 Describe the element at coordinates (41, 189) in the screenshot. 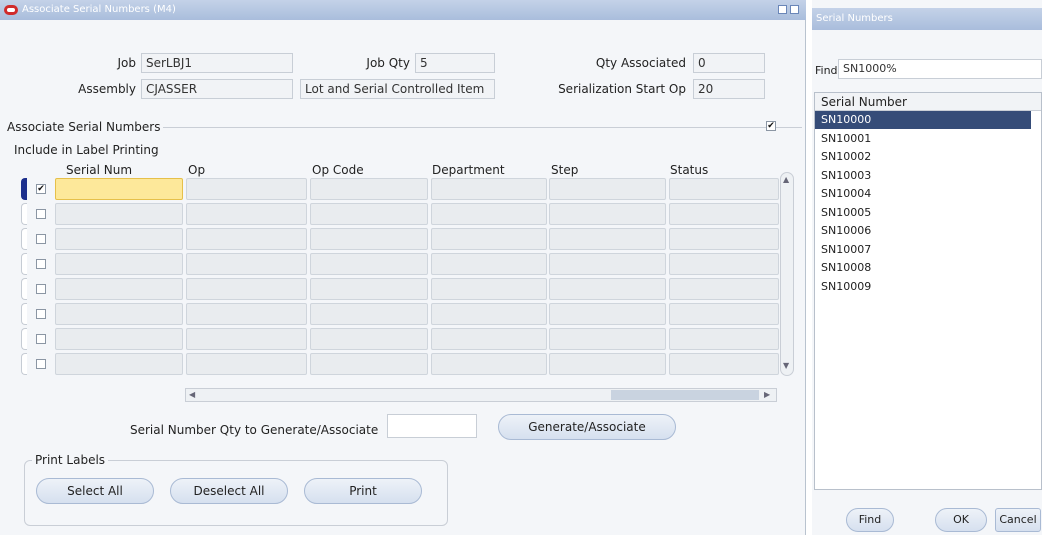

I see `include-checkbox: ✔` at that location.